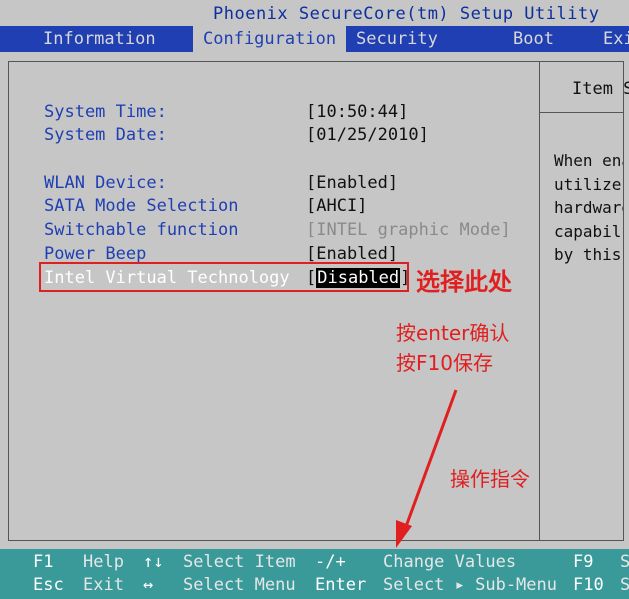 The height and width of the screenshot is (599, 629). Describe the element at coordinates (588, 184) in the screenshot. I see `help-line: utilize` at that location.